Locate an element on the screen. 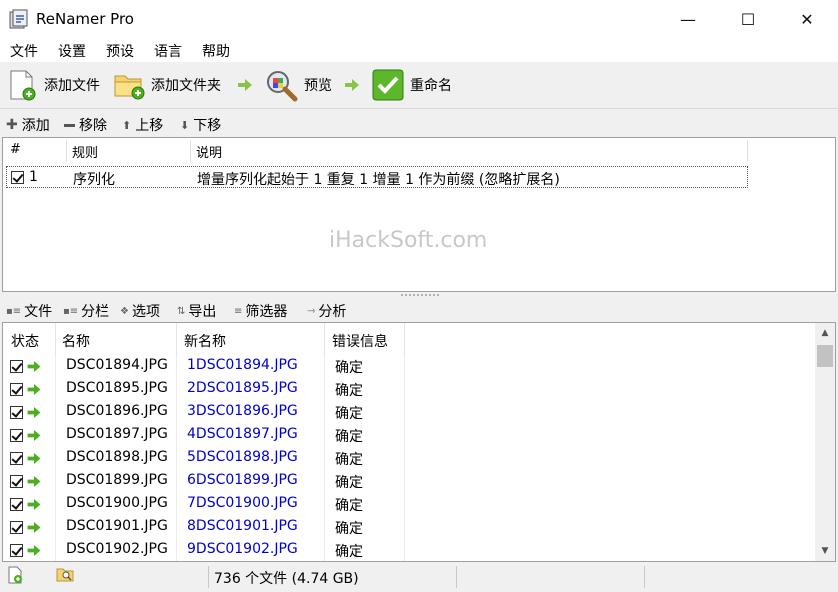  rule-checkbox is located at coordinates (17, 177).